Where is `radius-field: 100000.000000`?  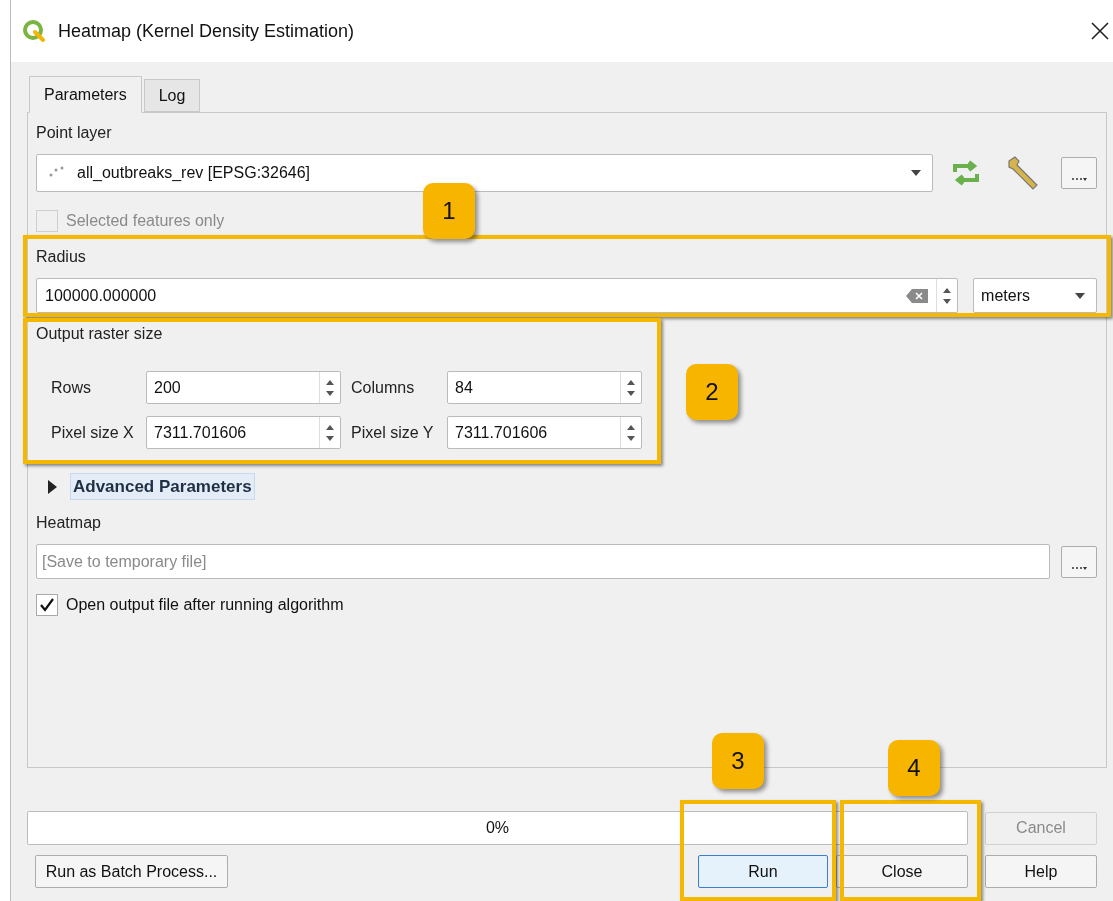 radius-field: 100000.000000 is located at coordinates (497, 295).